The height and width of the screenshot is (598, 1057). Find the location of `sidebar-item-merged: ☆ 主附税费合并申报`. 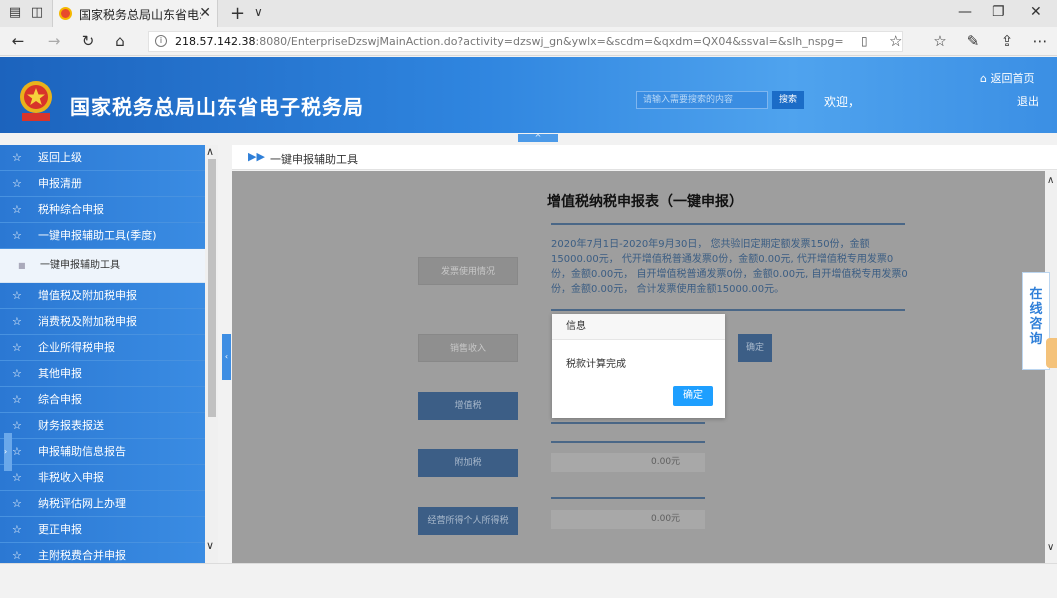

sidebar-item-merged: ☆ 主附税费合并申报 is located at coordinates (102, 553).